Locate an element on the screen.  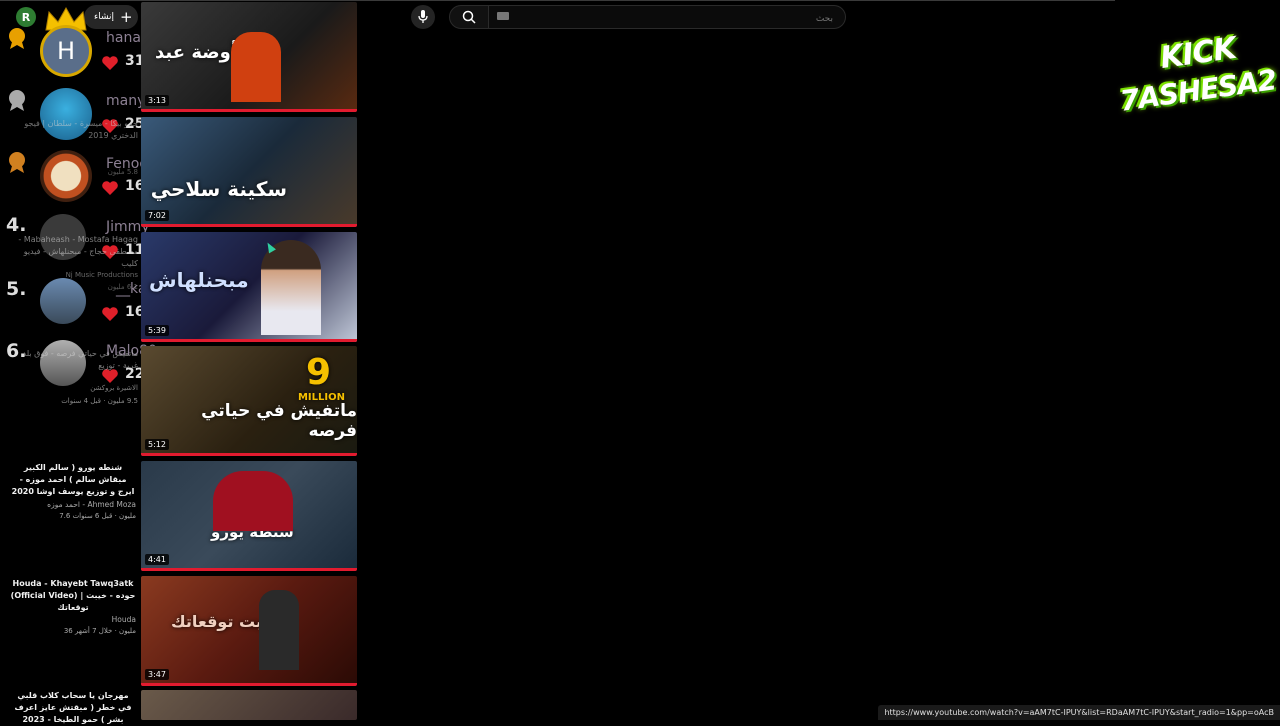
list-item-meta: 9.5 مليون · قبل 4 سنوات is located at coordinates (99, 401).